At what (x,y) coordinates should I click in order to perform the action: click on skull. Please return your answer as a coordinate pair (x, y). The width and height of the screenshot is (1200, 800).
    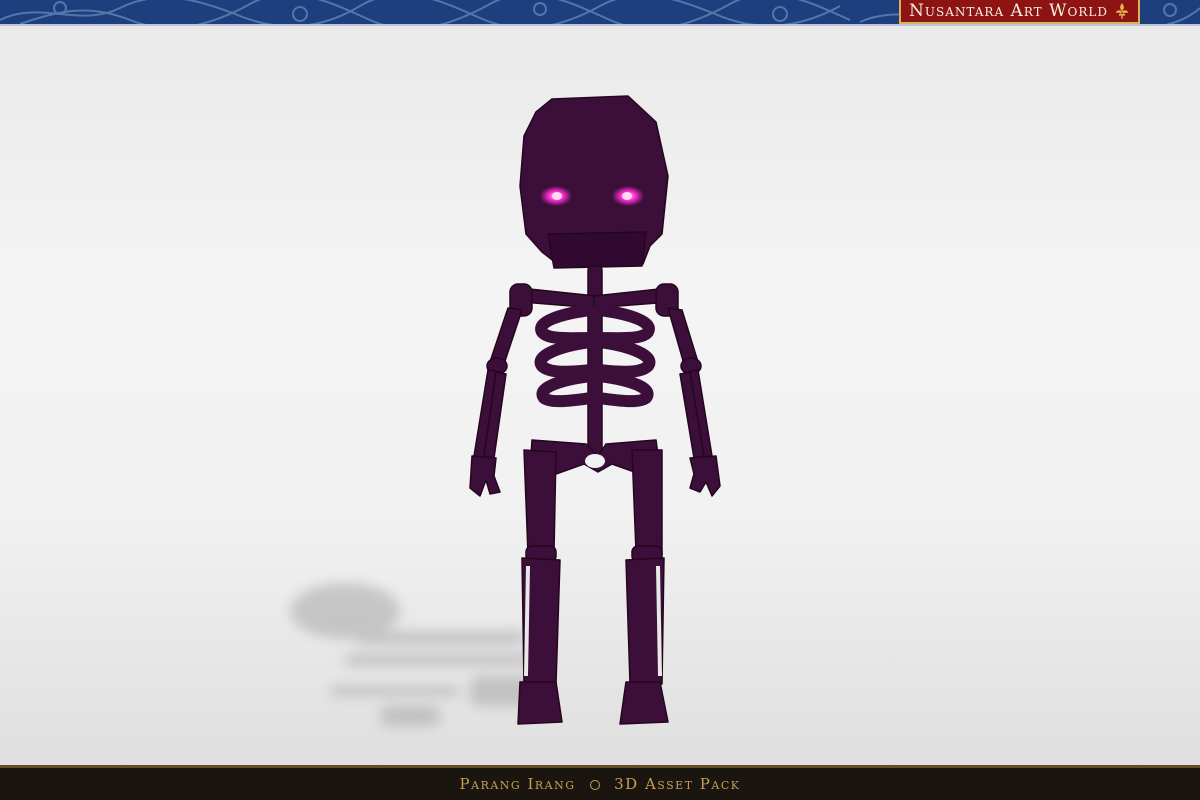
    Looking at the image, I should click on (594, 182).